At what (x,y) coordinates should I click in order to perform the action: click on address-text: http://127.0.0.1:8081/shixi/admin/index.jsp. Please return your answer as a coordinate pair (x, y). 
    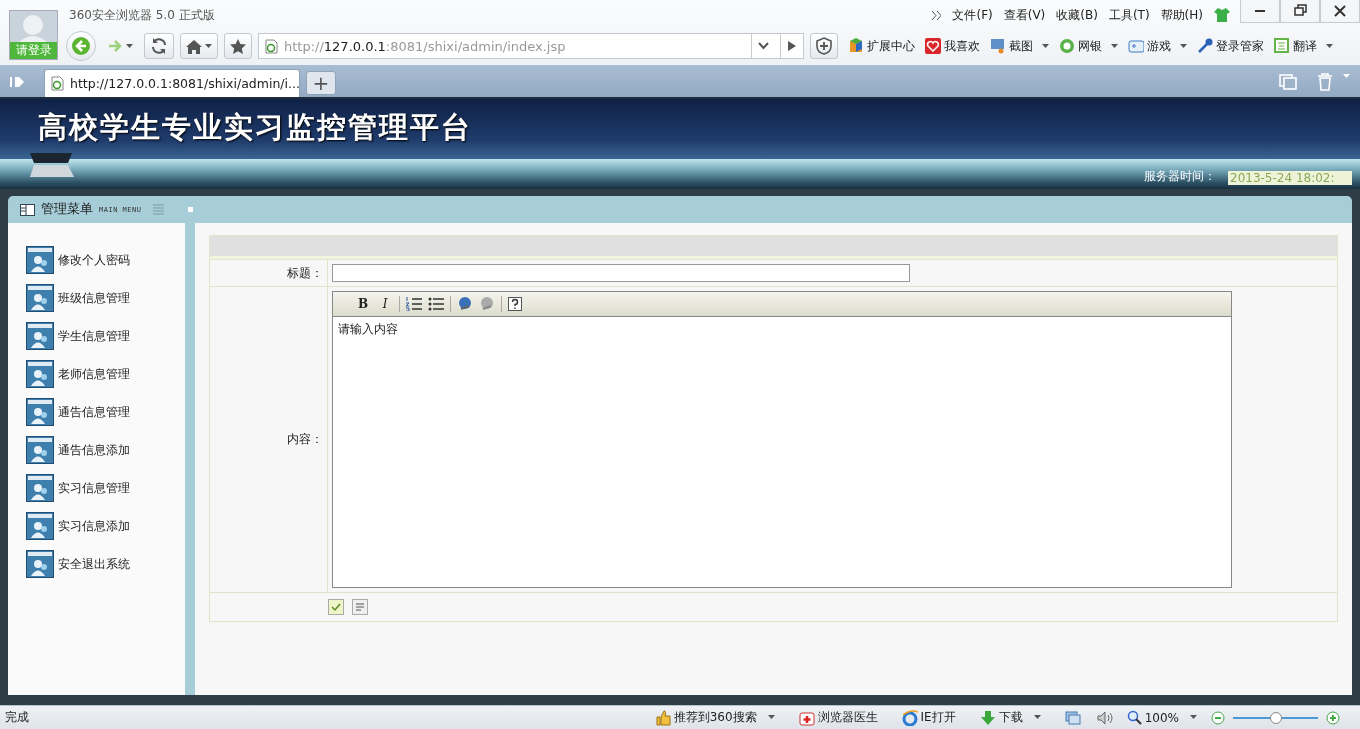
    Looking at the image, I should click on (425, 46).